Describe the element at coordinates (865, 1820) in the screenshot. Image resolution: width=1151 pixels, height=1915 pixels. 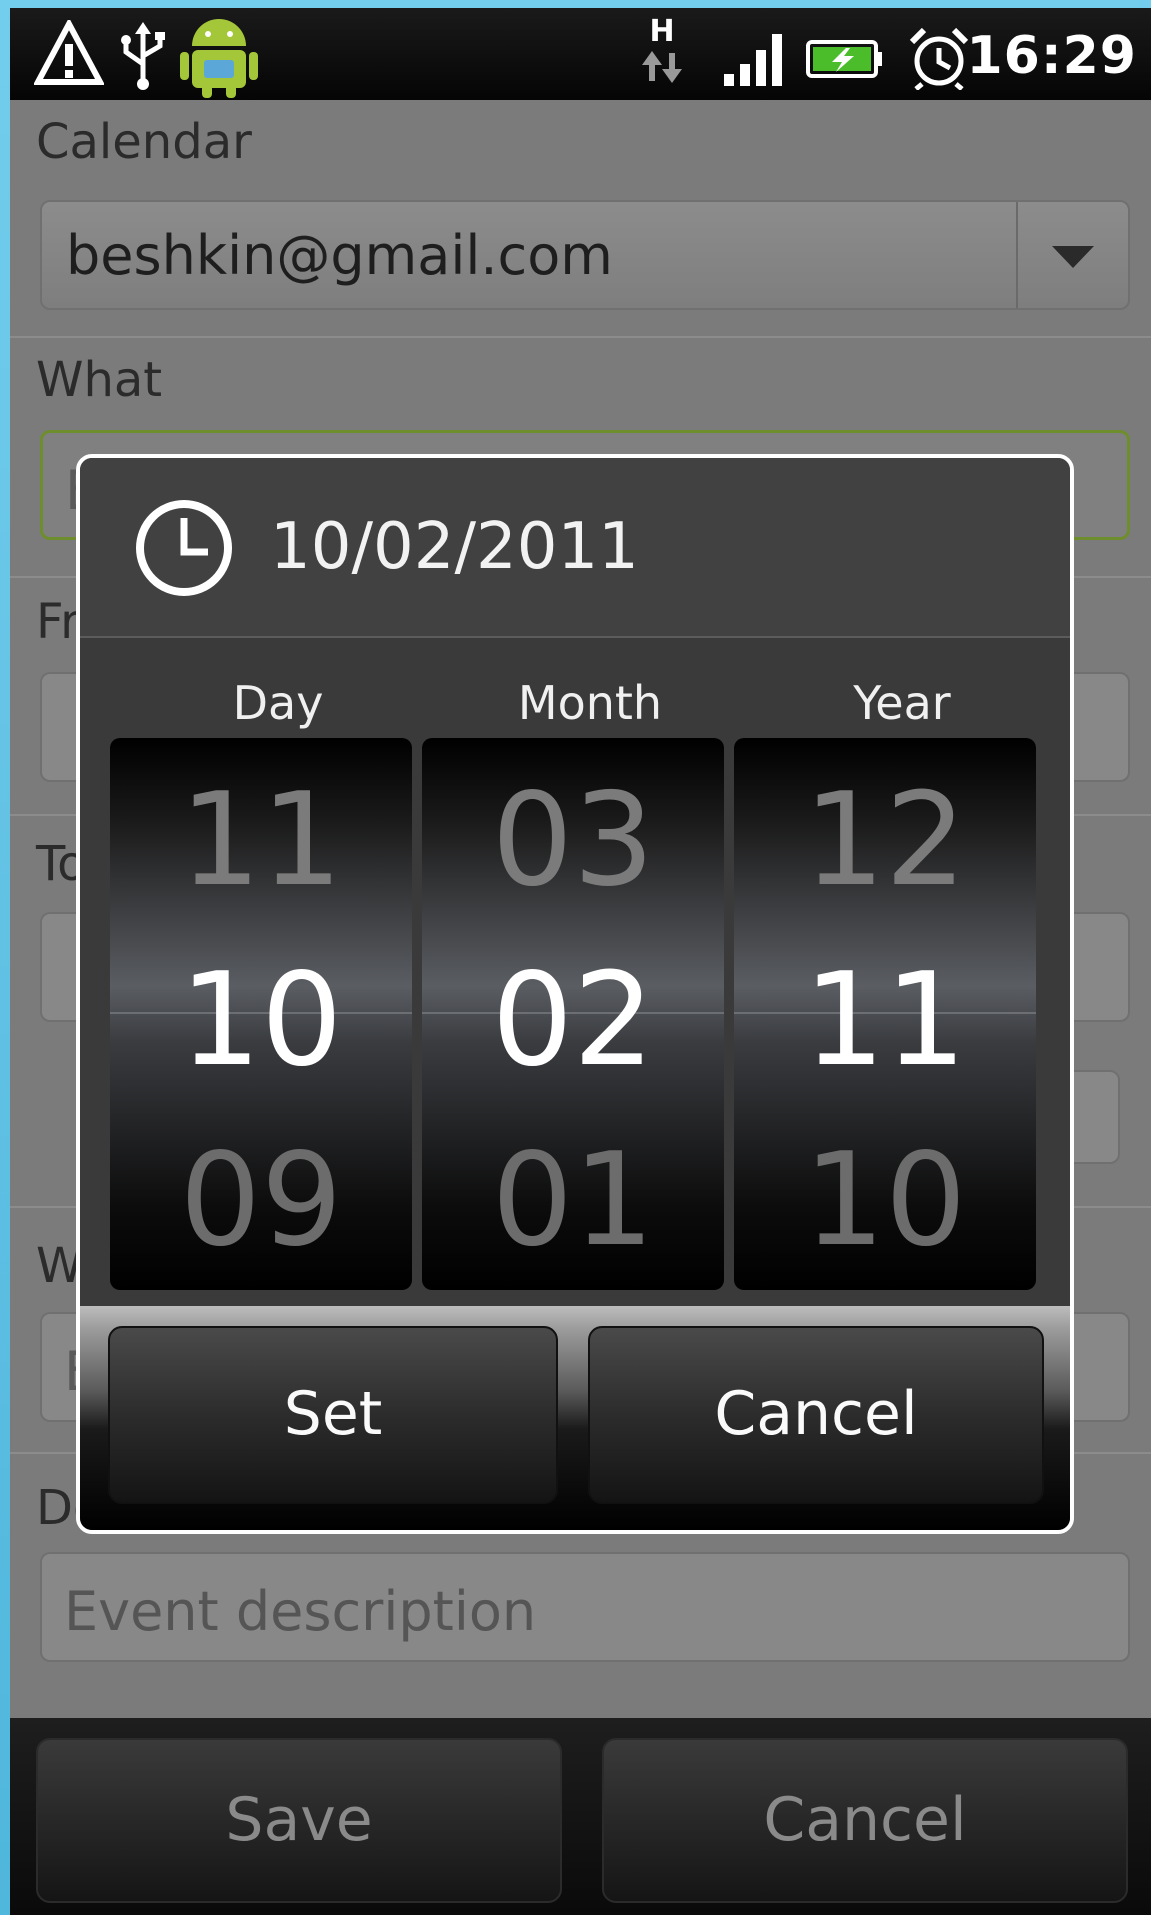
I see `cancel-button: Cancel` at that location.